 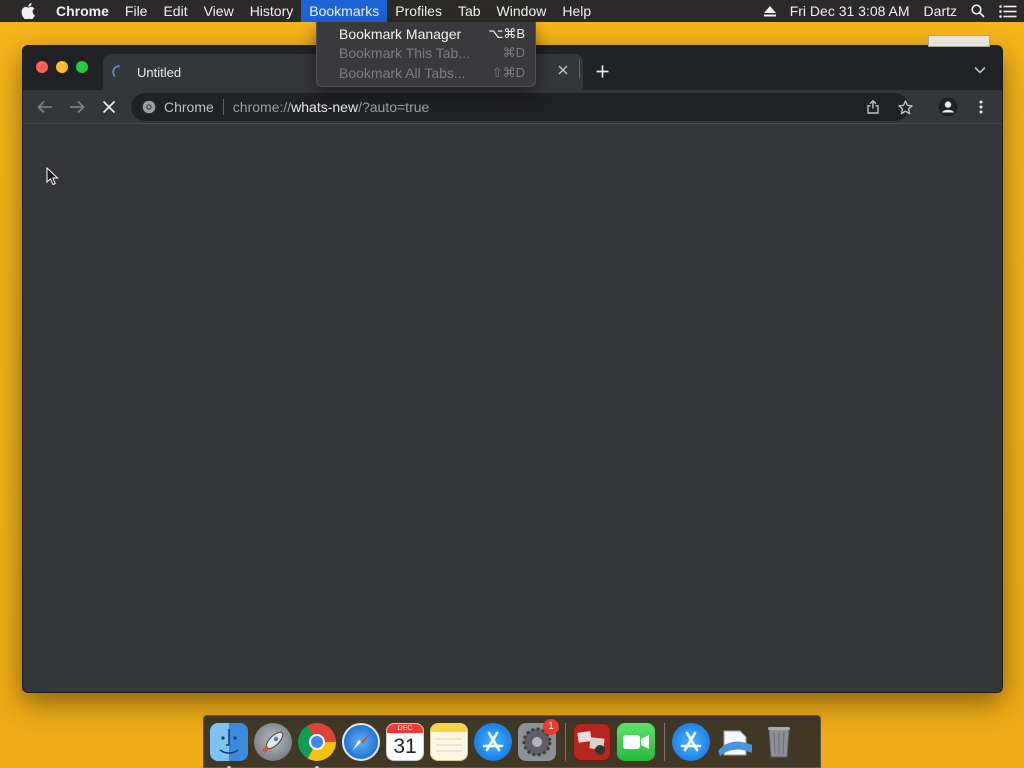 I want to click on calendar-icon: DEC 31, so click(x=405, y=741).